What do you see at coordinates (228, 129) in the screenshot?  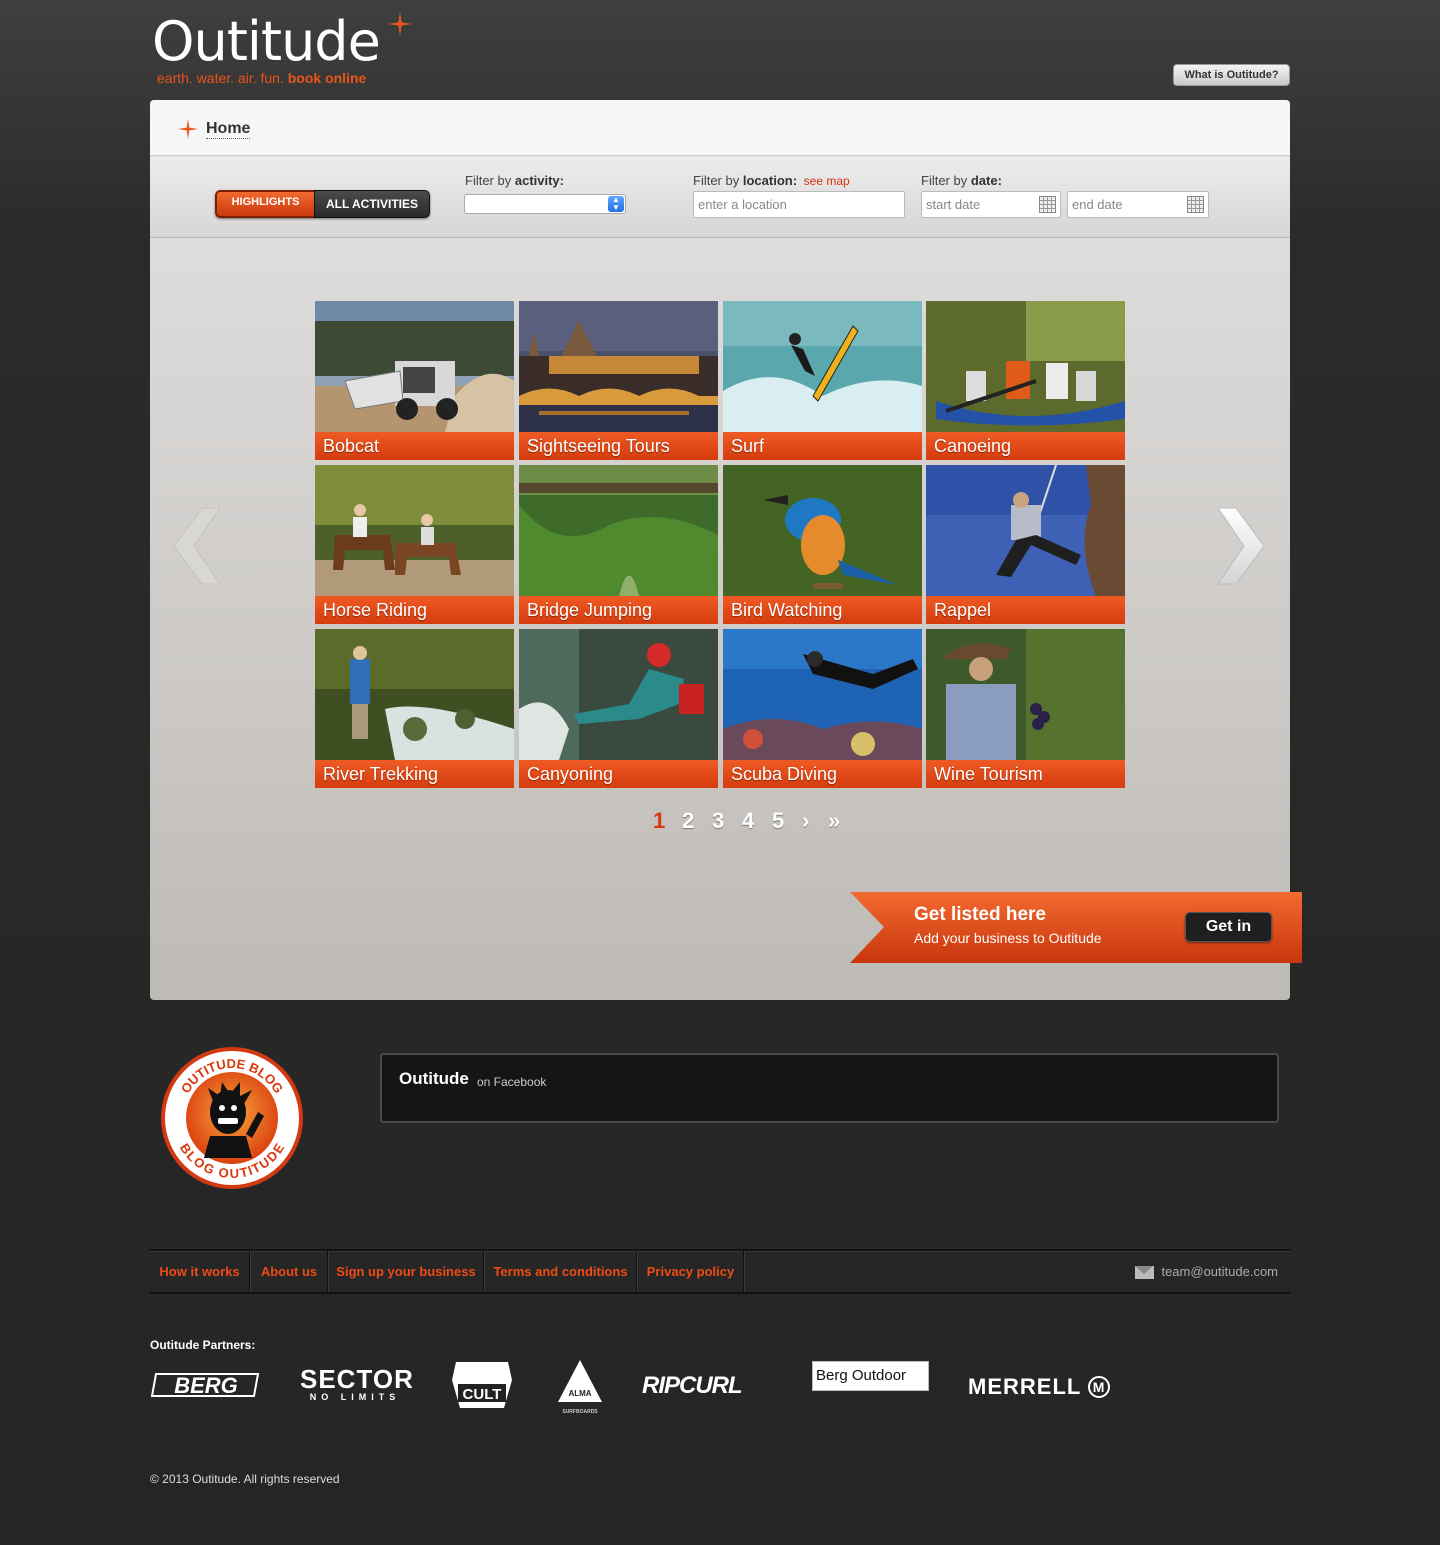 I see `breadcrumb-home-link: Home` at bounding box center [228, 129].